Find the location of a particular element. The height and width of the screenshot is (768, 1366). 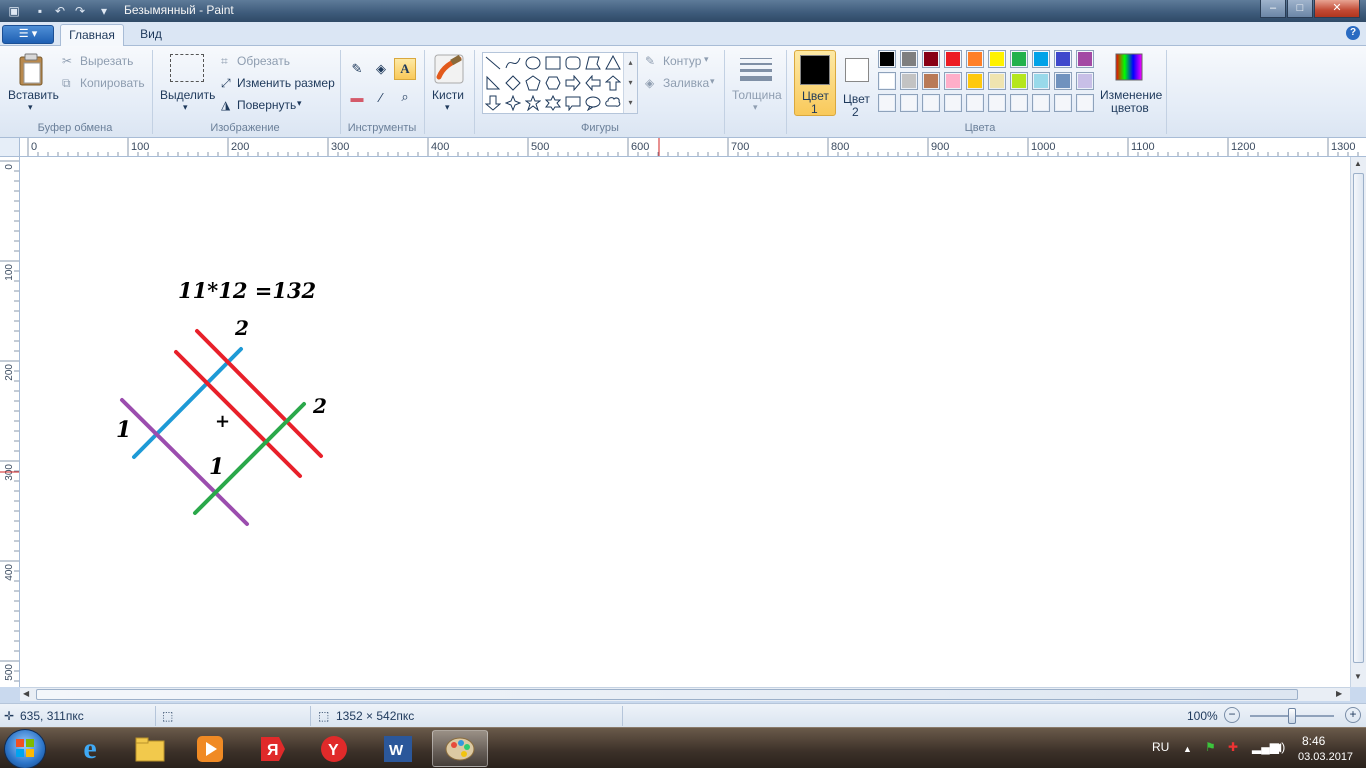

eraser-icon: ▬ is located at coordinates (357, 97).